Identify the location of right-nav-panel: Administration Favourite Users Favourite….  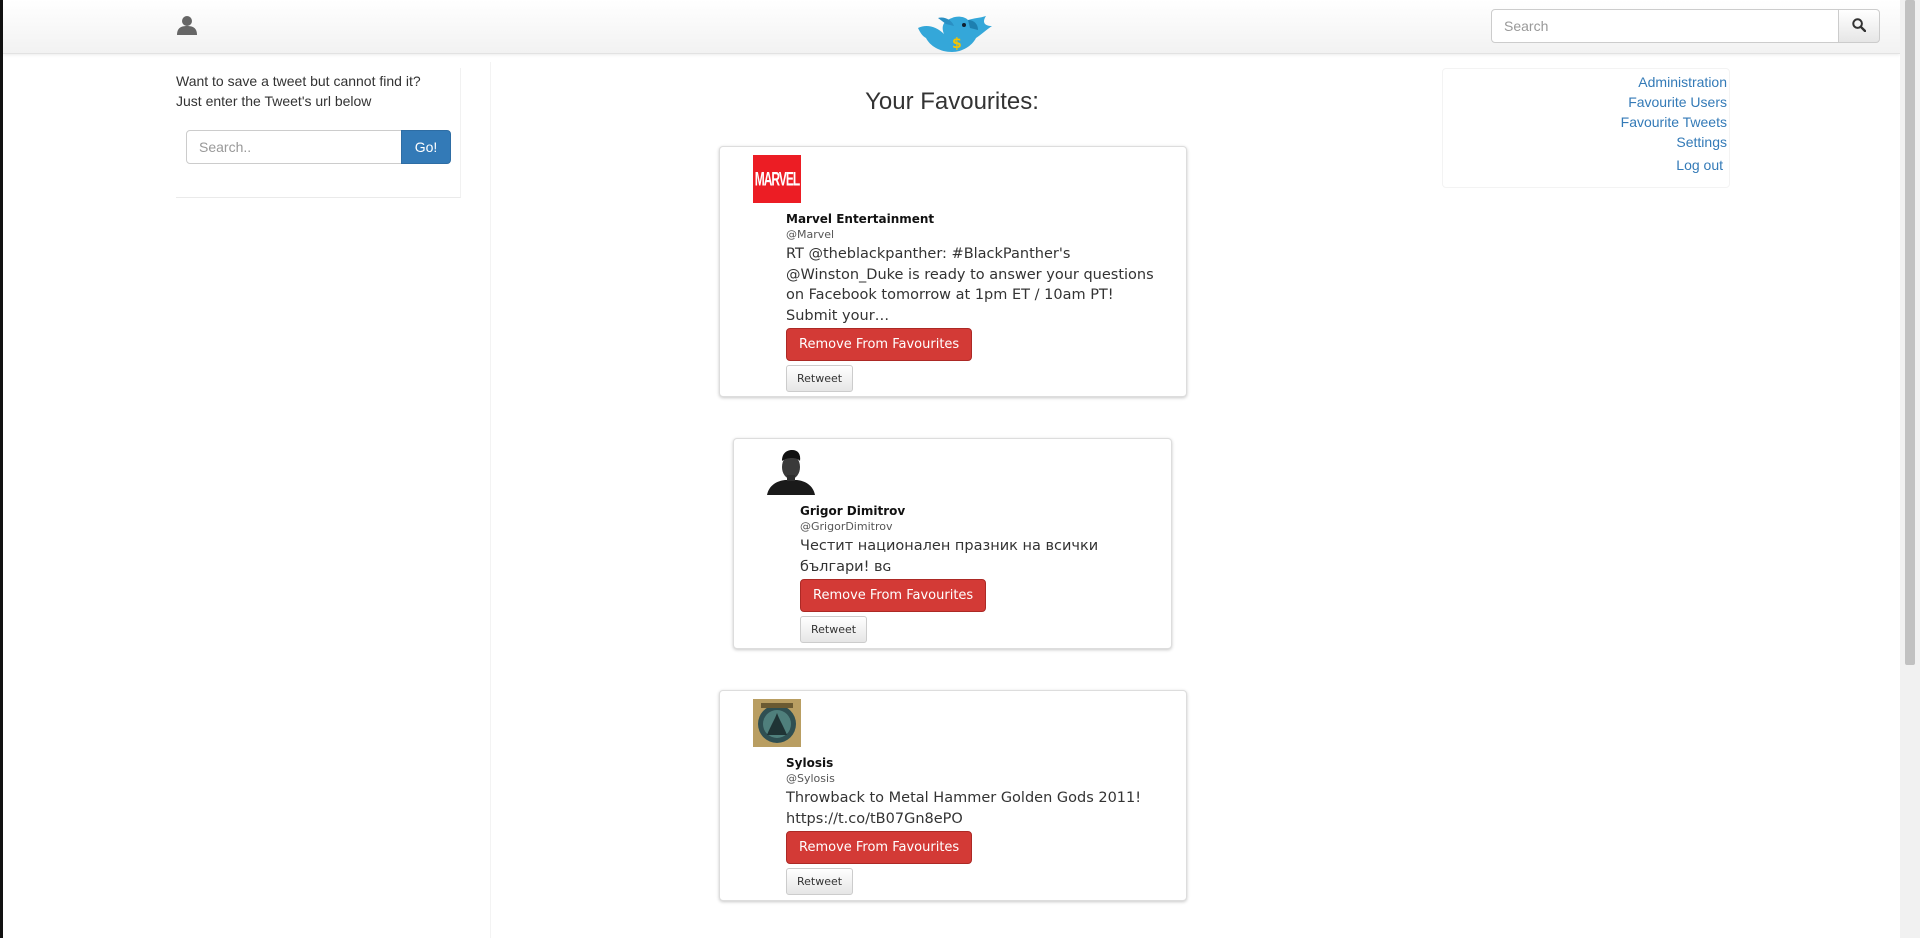
(1586, 128).